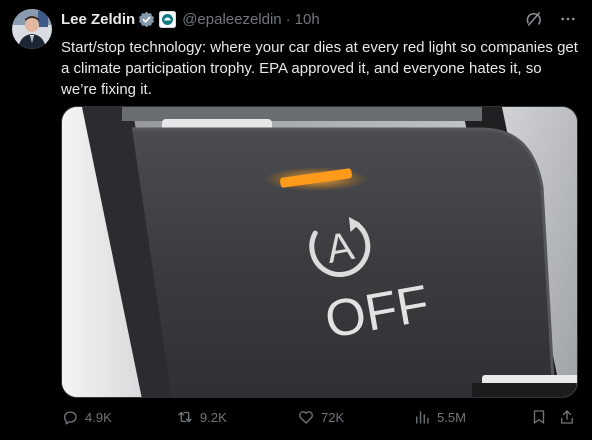 This screenshot has width=592, height=440. I want to click on views-button: 5.5M, so click(439, 417).